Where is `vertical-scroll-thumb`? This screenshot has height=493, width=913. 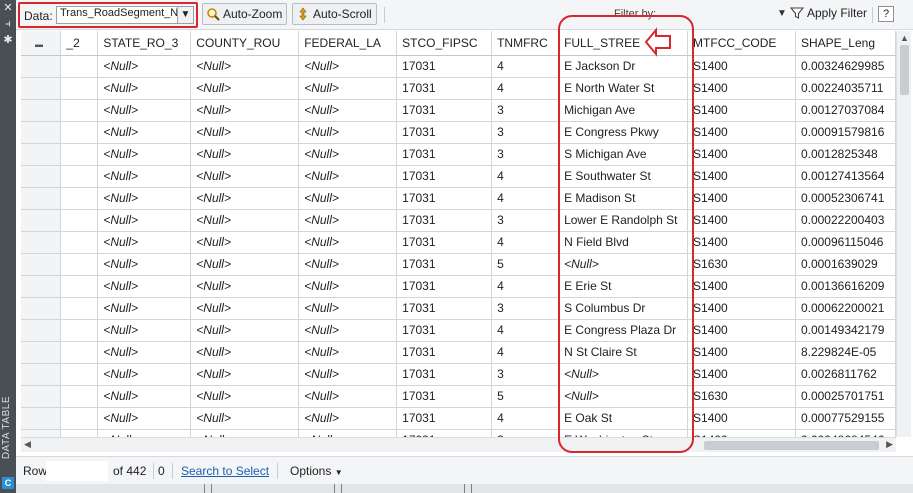 vertical-scroll-thumb is located at coordinates (904, 70).